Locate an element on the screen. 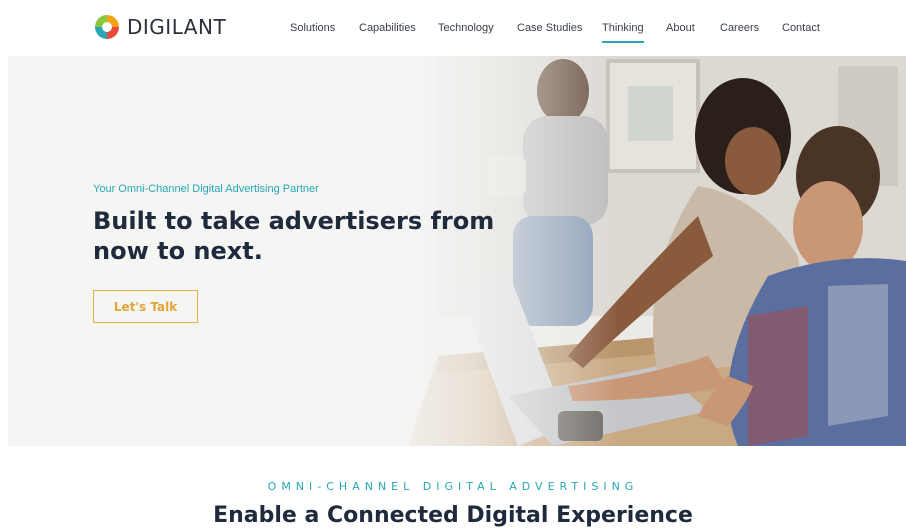 This screenshot has height=531, width=906. nav-item-case-studies: Case Studies is located at coordinates (549, 28).